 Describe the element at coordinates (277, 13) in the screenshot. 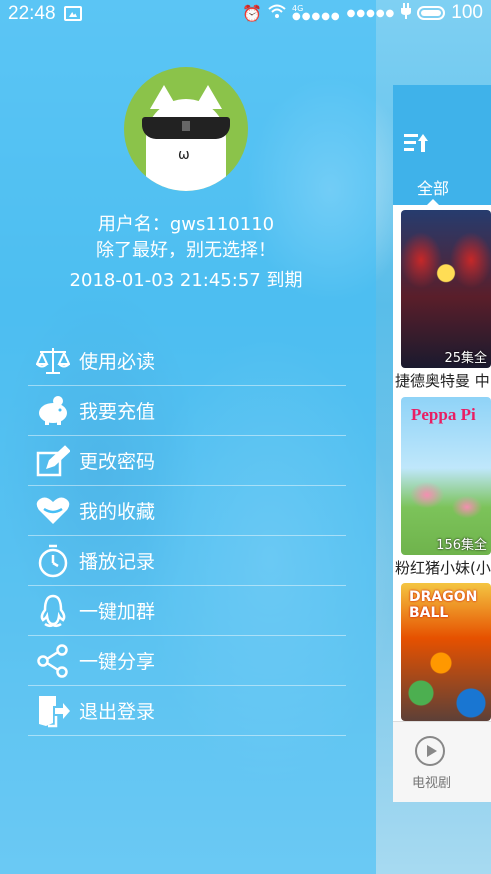

I see `wifi-icon` at that location.